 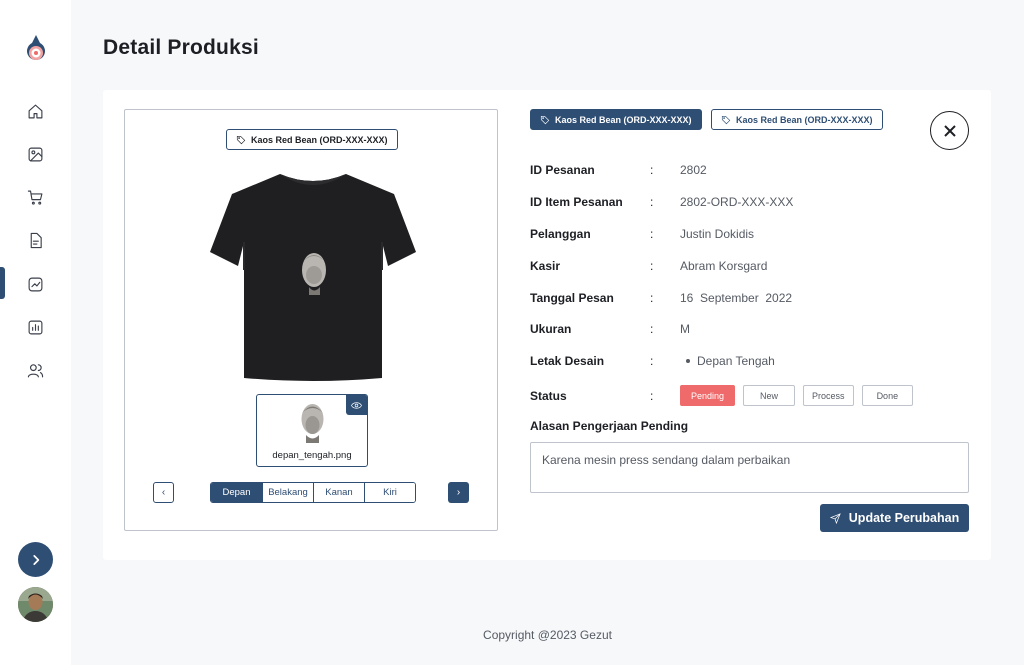 I want to click on next-view-button: ›, so click(x=458, y=492).